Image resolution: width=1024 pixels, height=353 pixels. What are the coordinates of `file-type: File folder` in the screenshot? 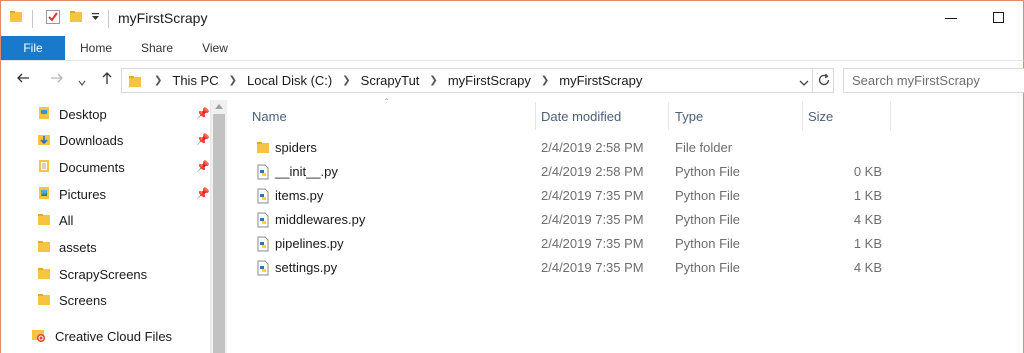 It's located at (704, 147).